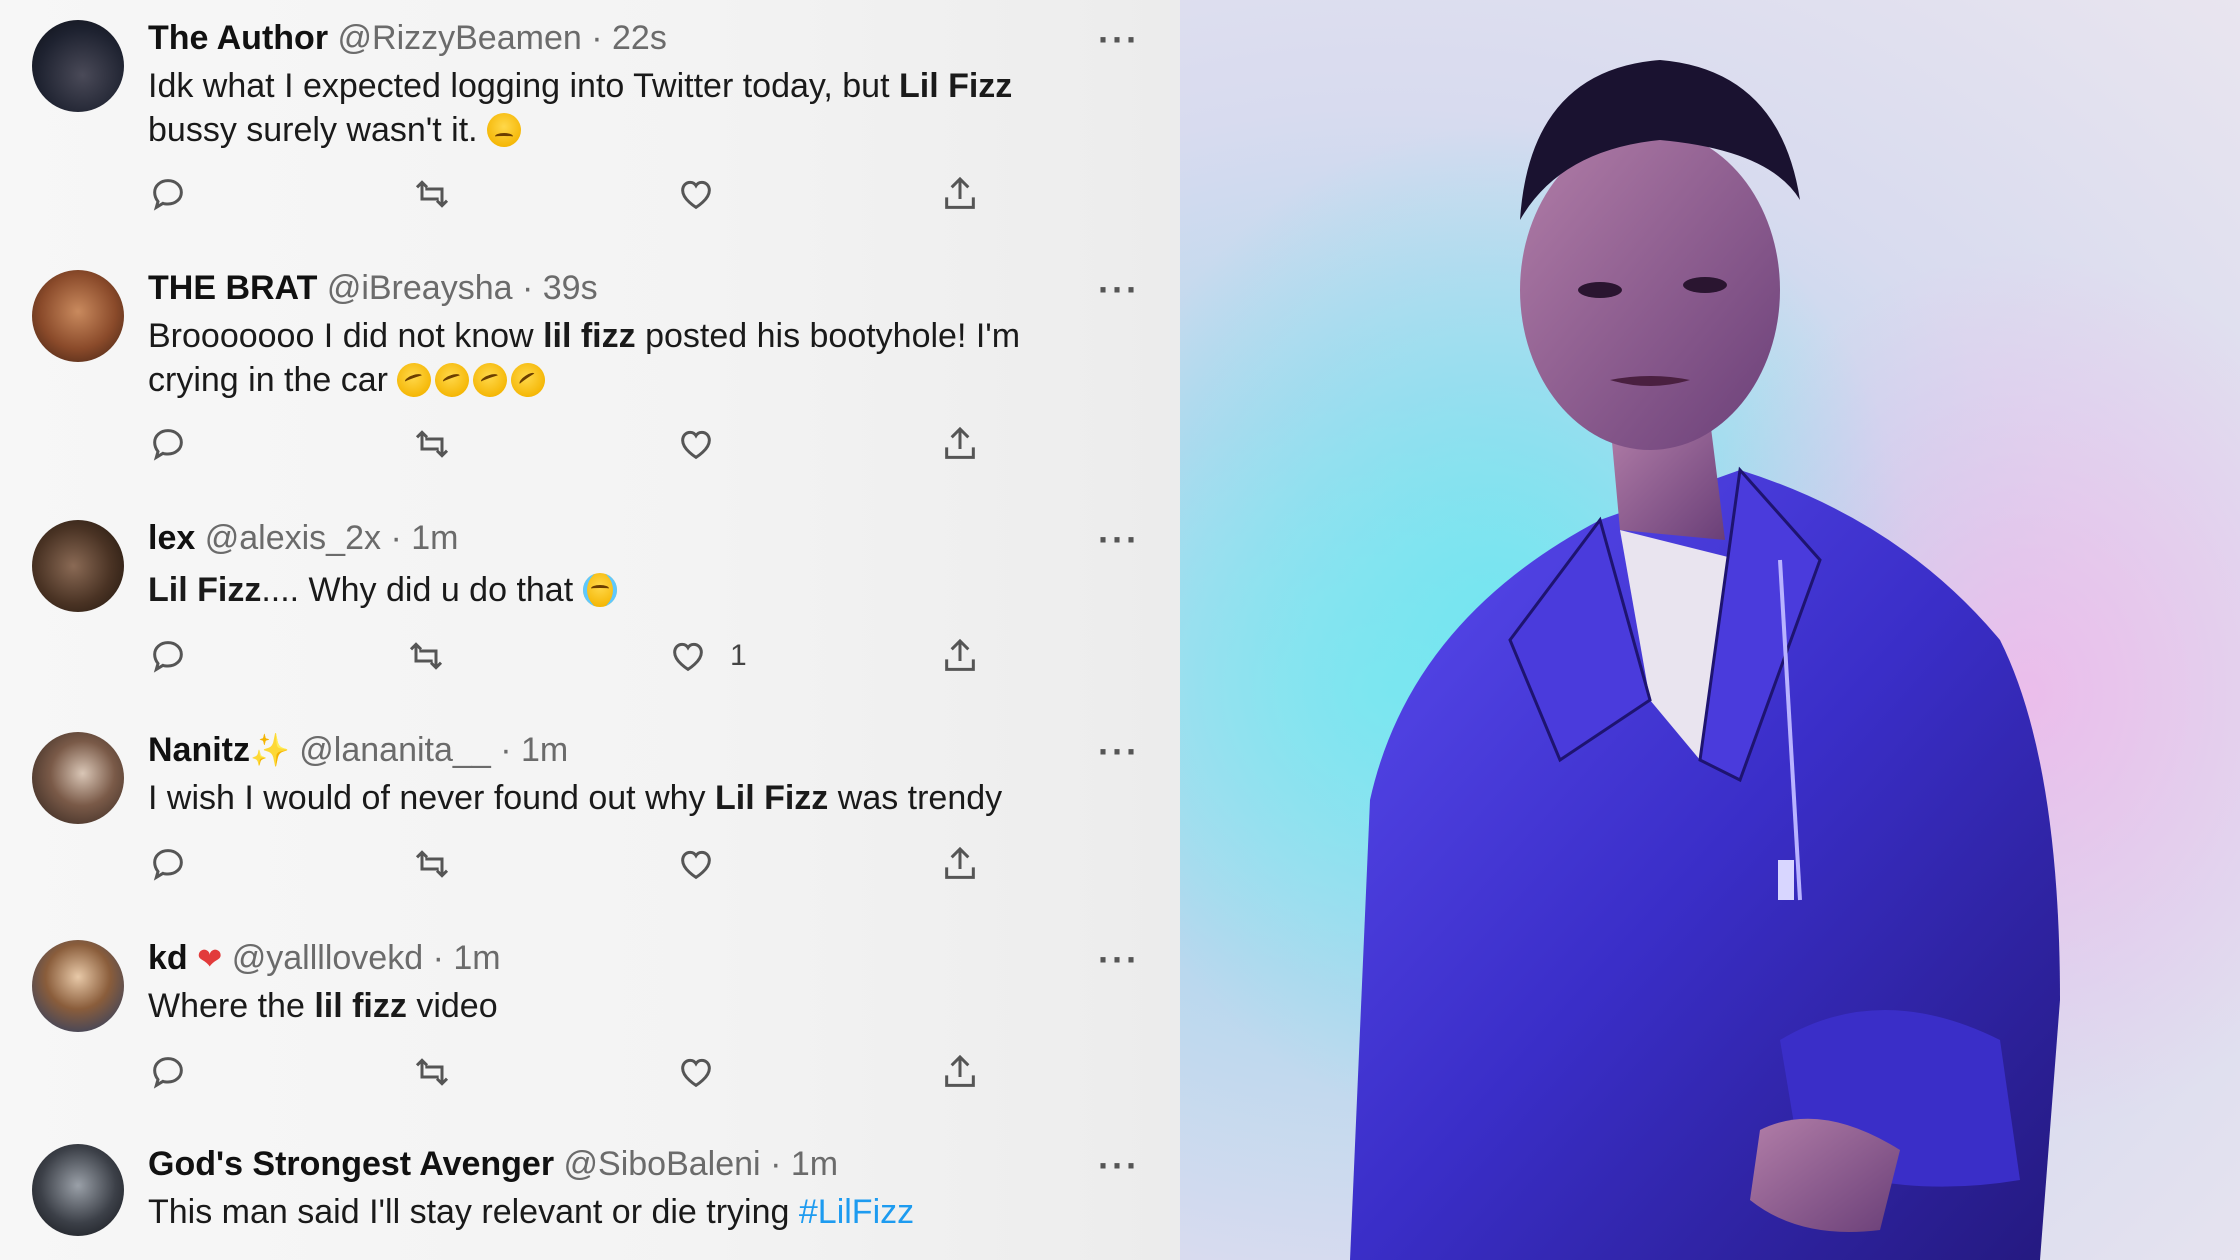  I want to click on text-segment: Brooooooo I did not know, so click(346, 336).